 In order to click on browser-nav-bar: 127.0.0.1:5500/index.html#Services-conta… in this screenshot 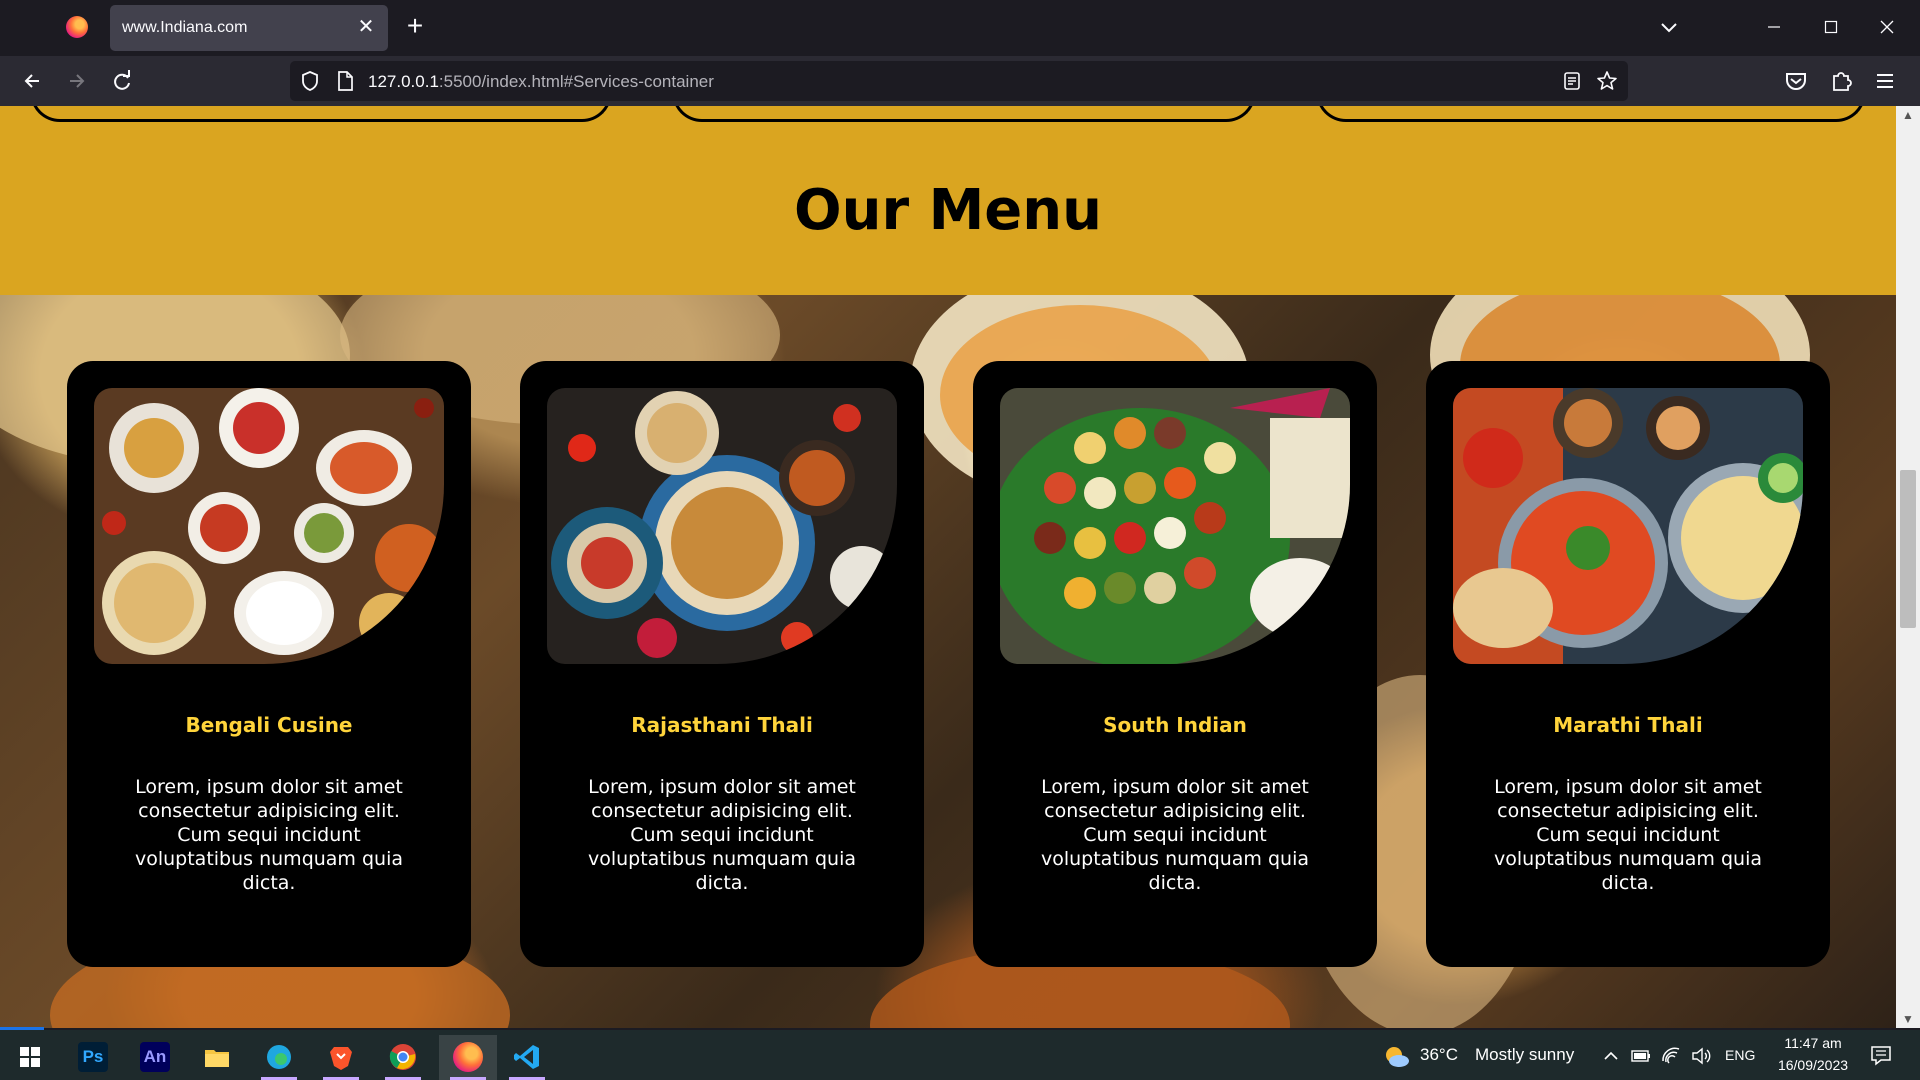, I will do `click(960, 81)`.